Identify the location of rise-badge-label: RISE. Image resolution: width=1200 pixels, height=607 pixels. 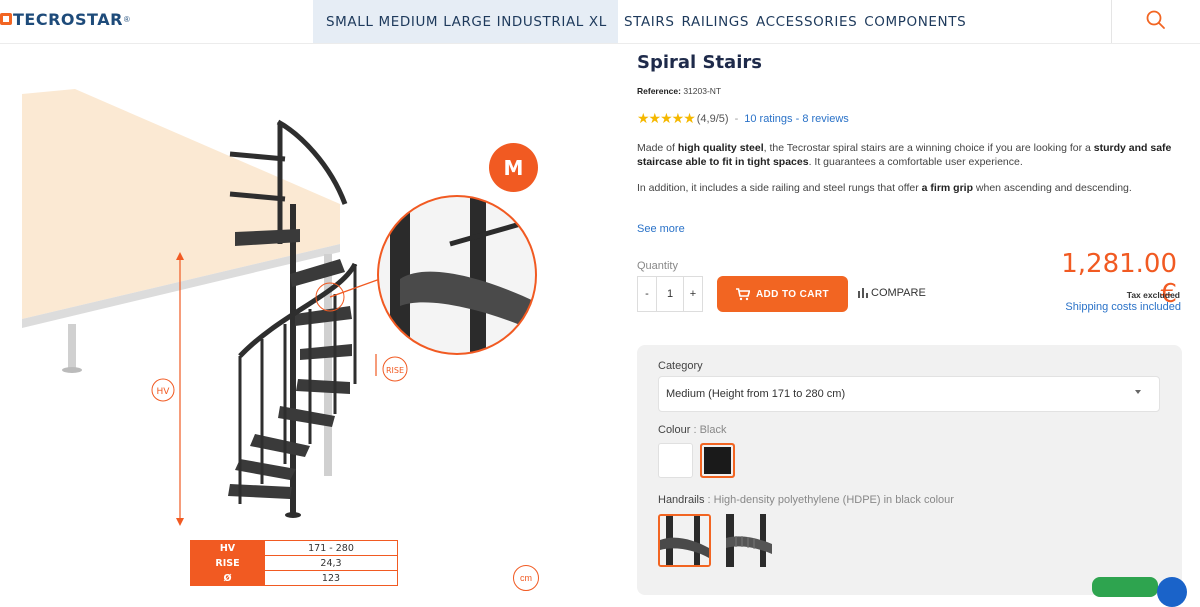
(395, 370).